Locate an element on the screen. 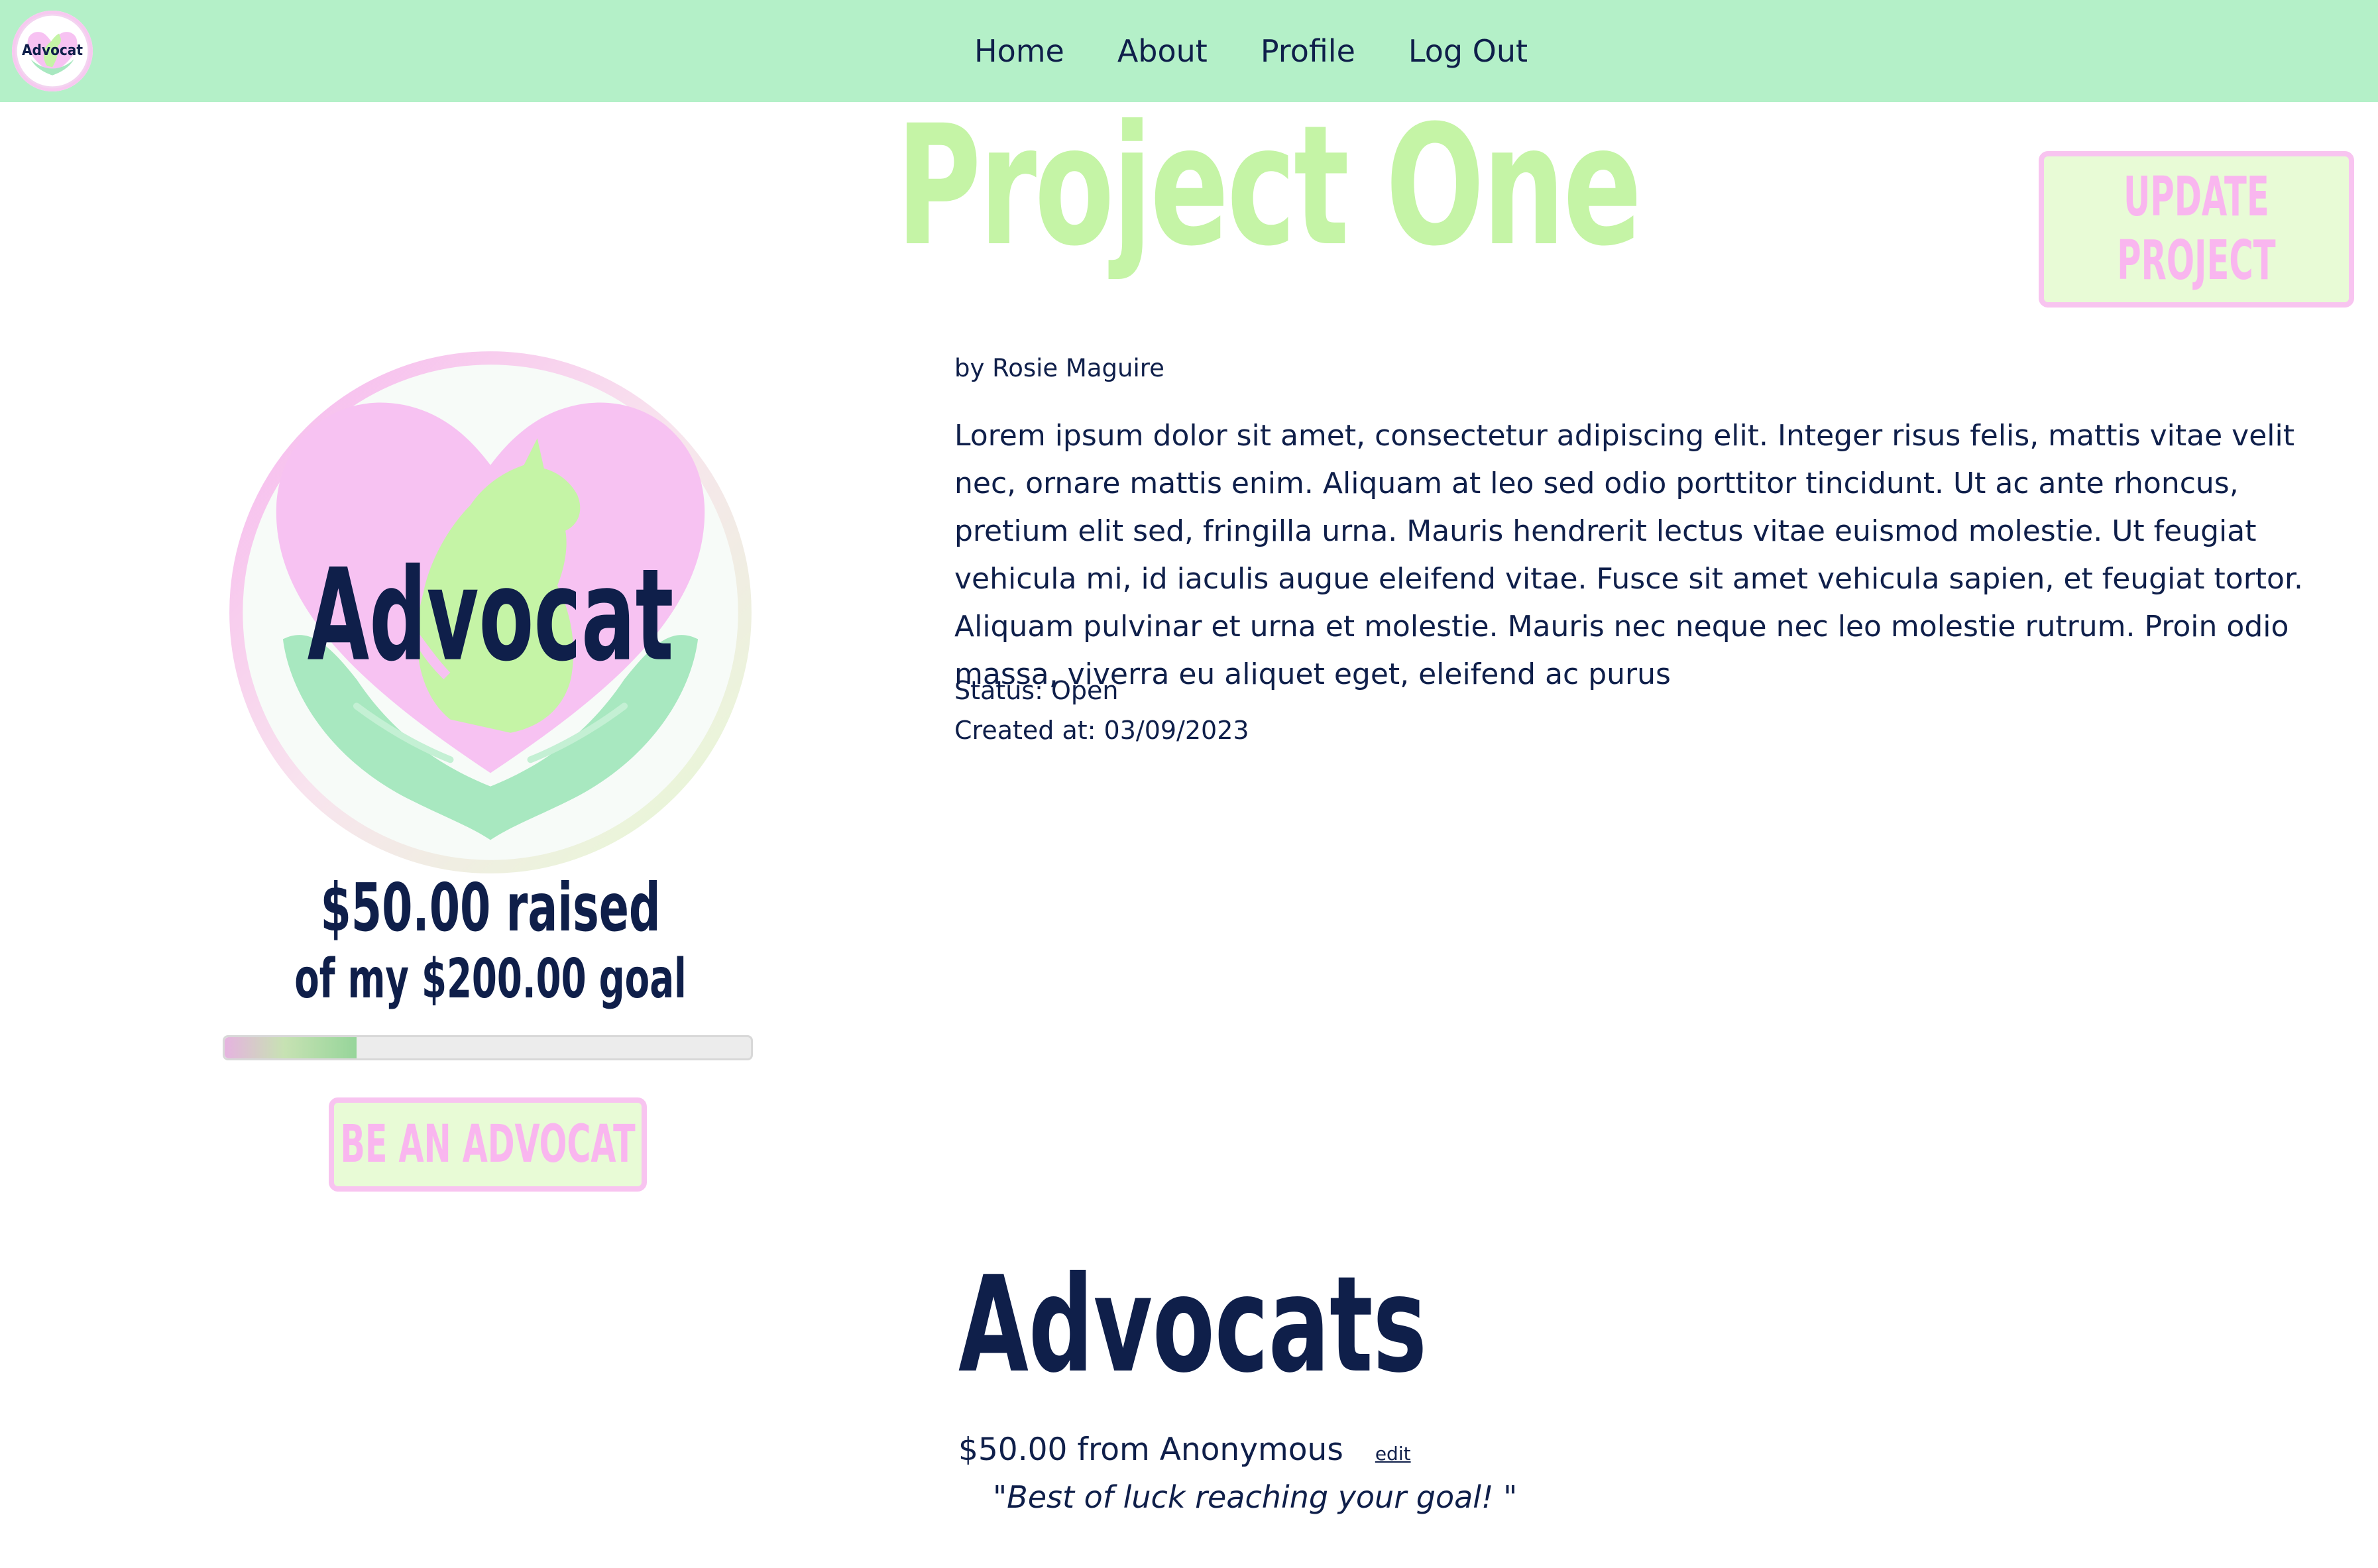 The image size is (2378, 1568). update-project-button: UPDATE PROJECT is located at coordinates (2197, 229).